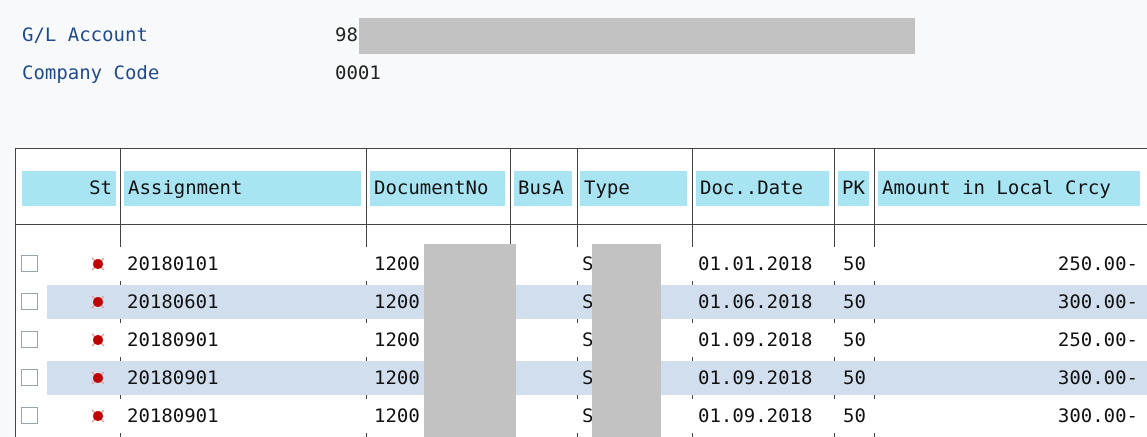 The image size is (1147, 437). What do you see at coordinates (242, 188) in the screenshot?
I see `column-header-assignment: Assignment` at bounding box center [242, 188].